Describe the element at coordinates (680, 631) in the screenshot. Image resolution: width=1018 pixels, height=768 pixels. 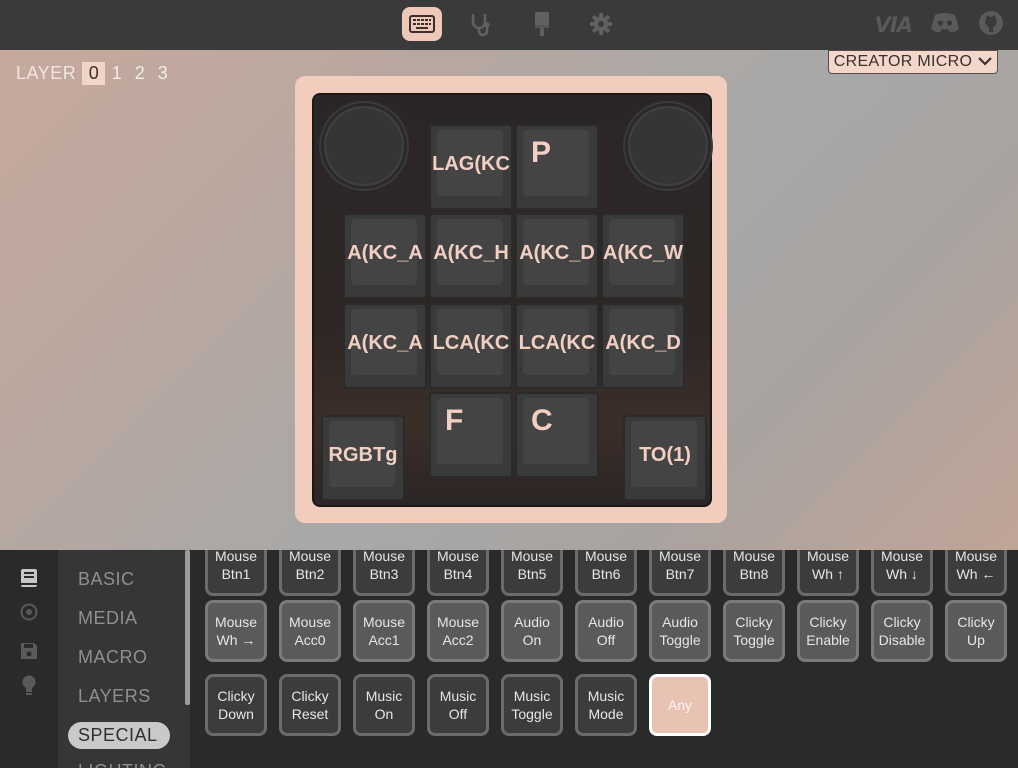
I see `keycode-button: Audio Toggle` at that location.